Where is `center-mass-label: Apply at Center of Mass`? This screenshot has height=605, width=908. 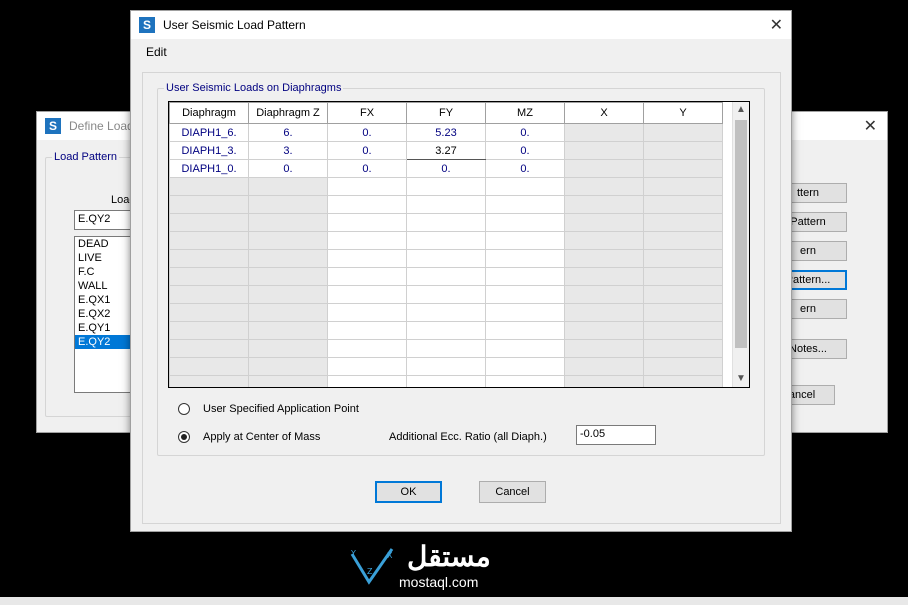
center-mass-label: Apply at Center of Mass is located at coordinates (262, 437).